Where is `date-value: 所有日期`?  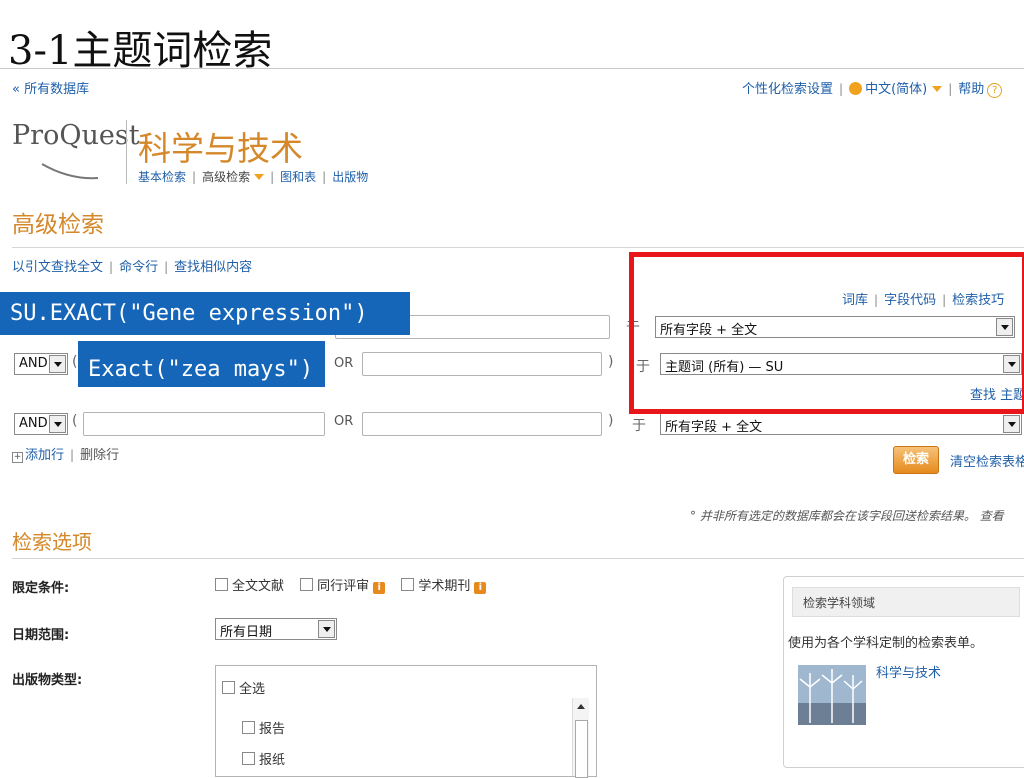
date-value: 所有日期 is located at coordinates (246, 632).